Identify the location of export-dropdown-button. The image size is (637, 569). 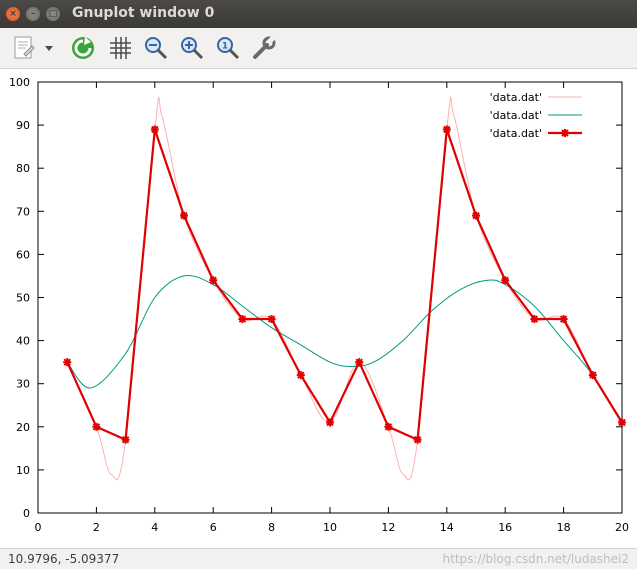
(49, 48).